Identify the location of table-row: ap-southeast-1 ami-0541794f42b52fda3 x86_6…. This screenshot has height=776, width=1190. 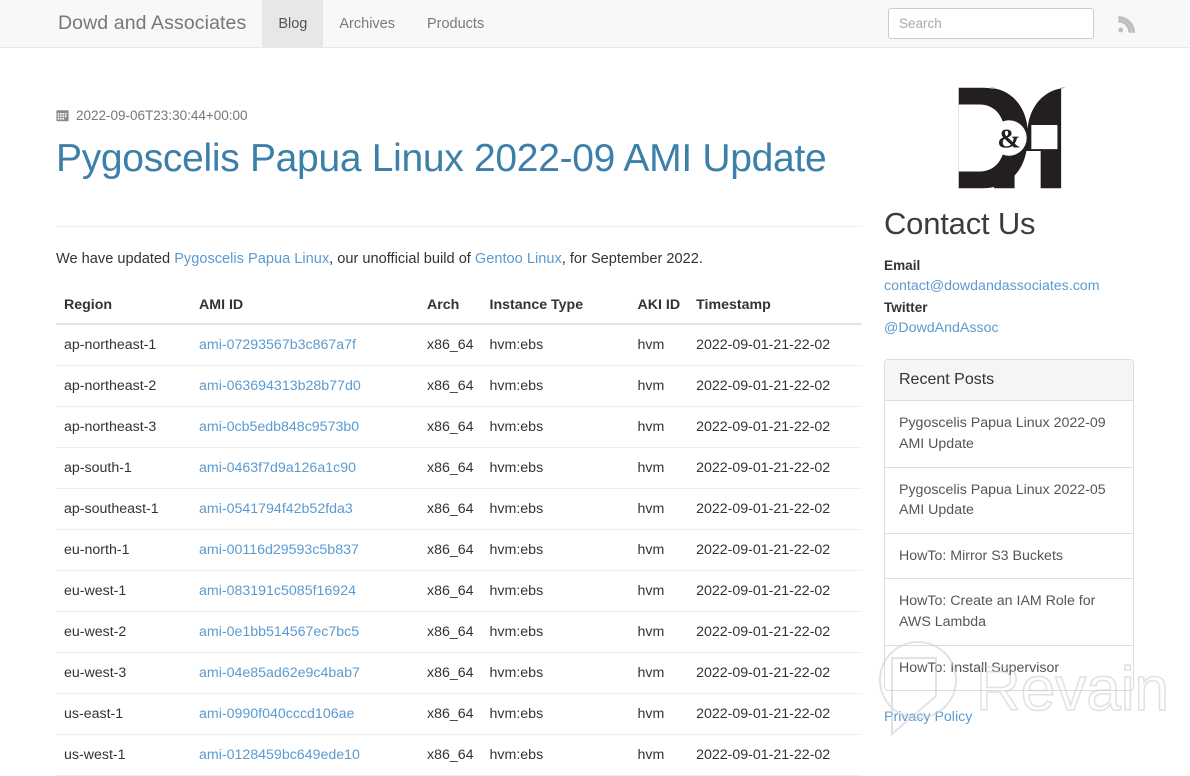
(459, 509).